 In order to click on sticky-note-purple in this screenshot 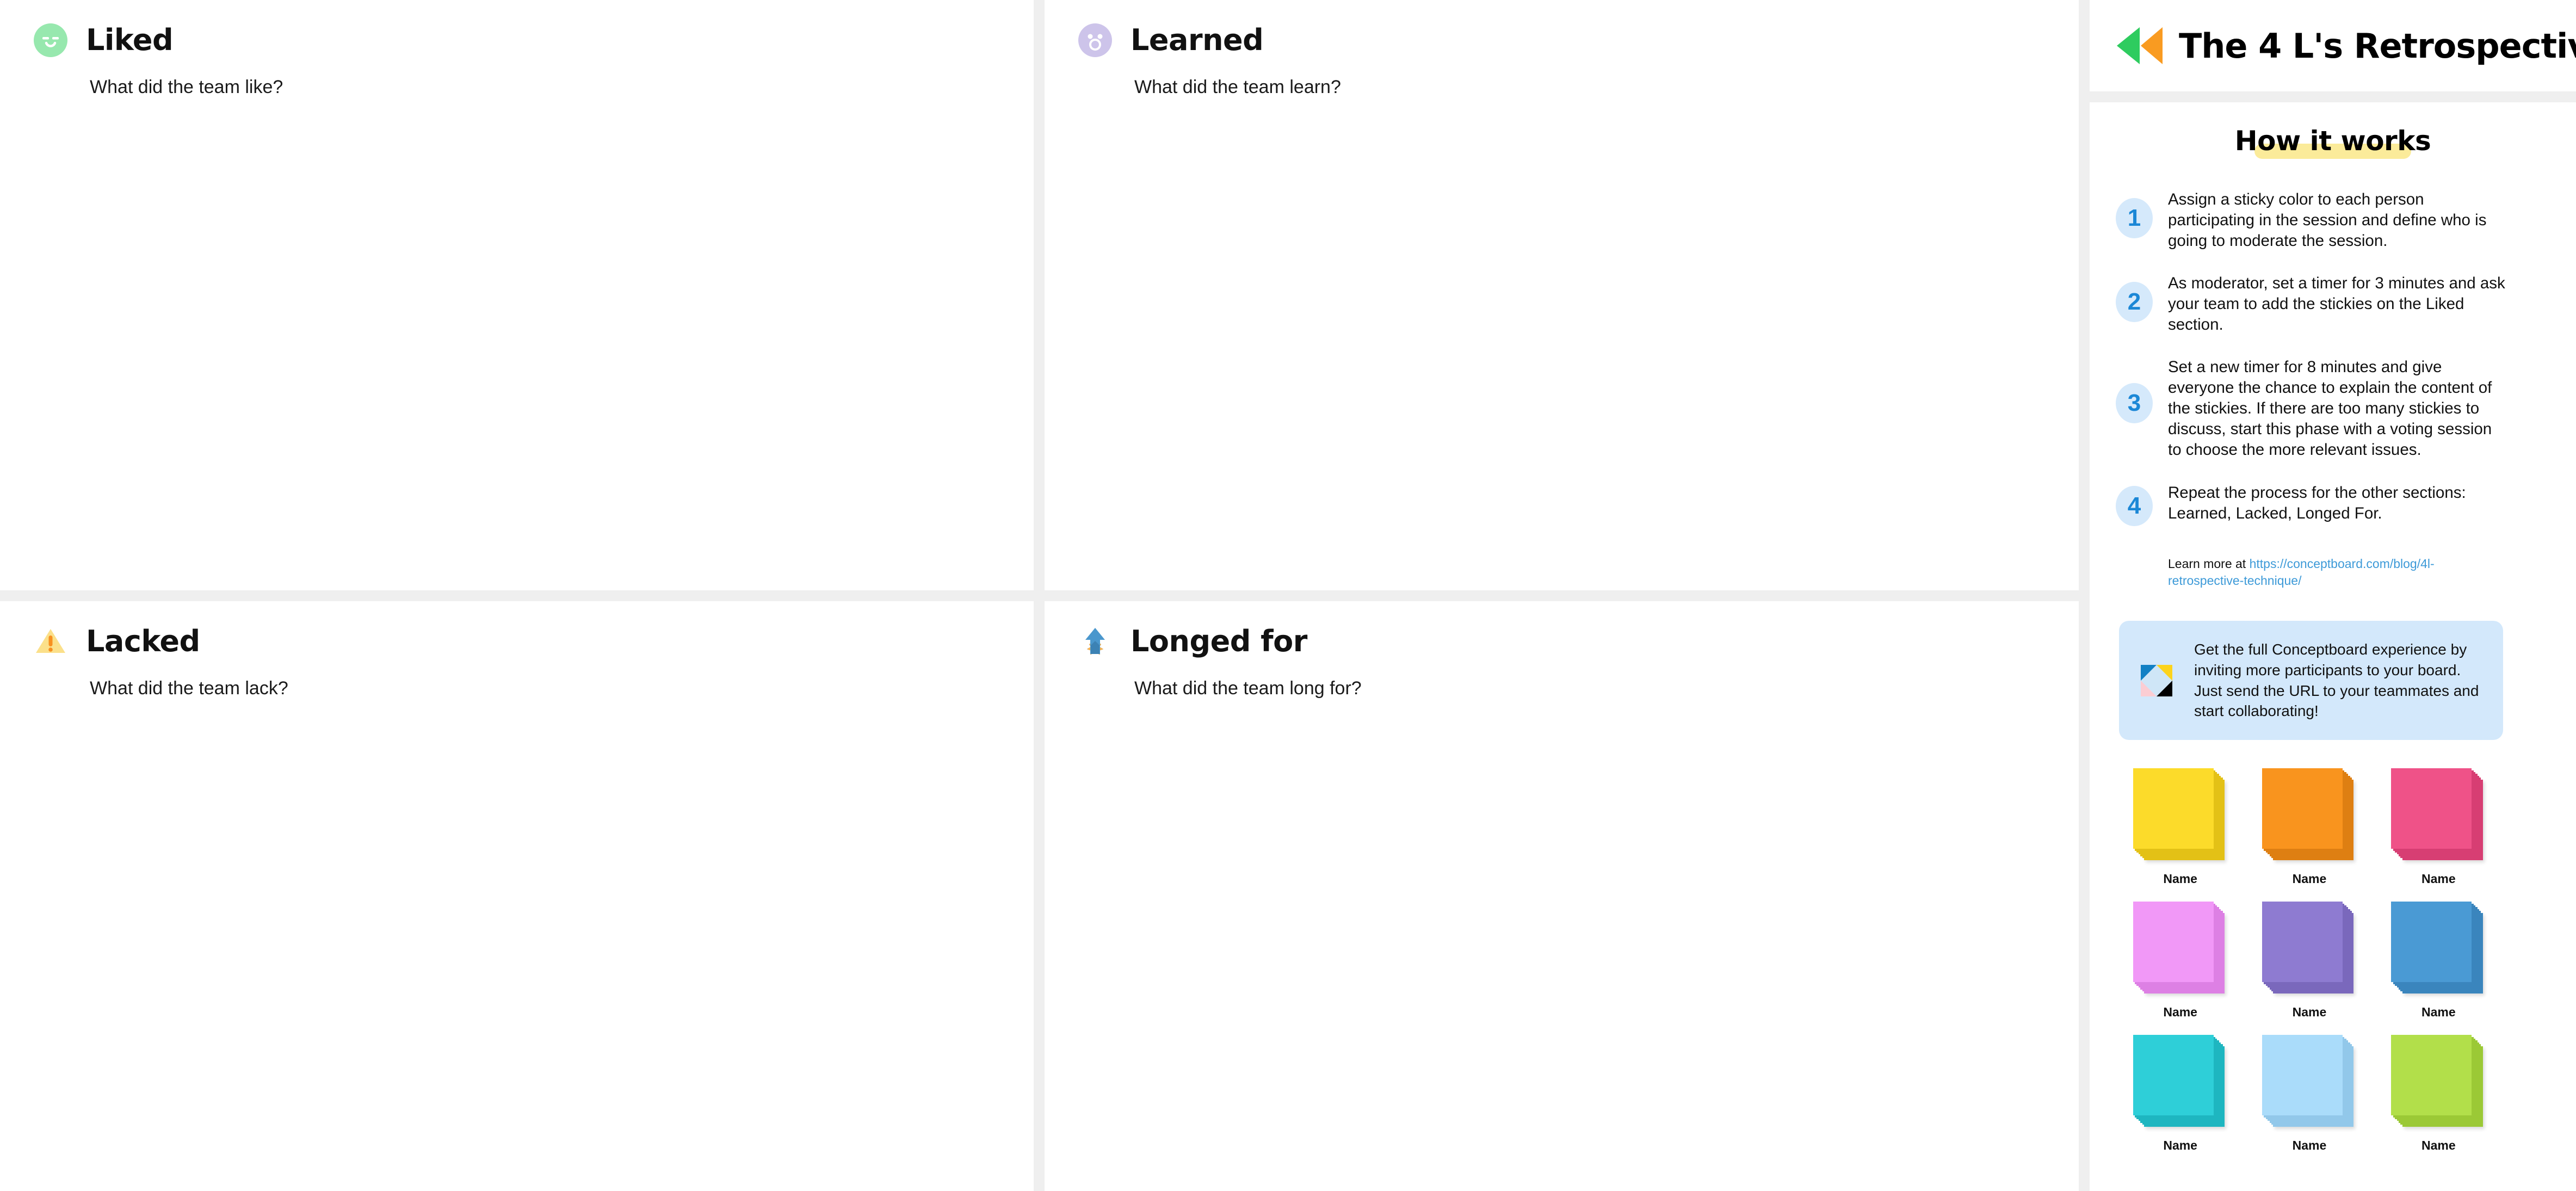, I will do `click(2309, 949)`.